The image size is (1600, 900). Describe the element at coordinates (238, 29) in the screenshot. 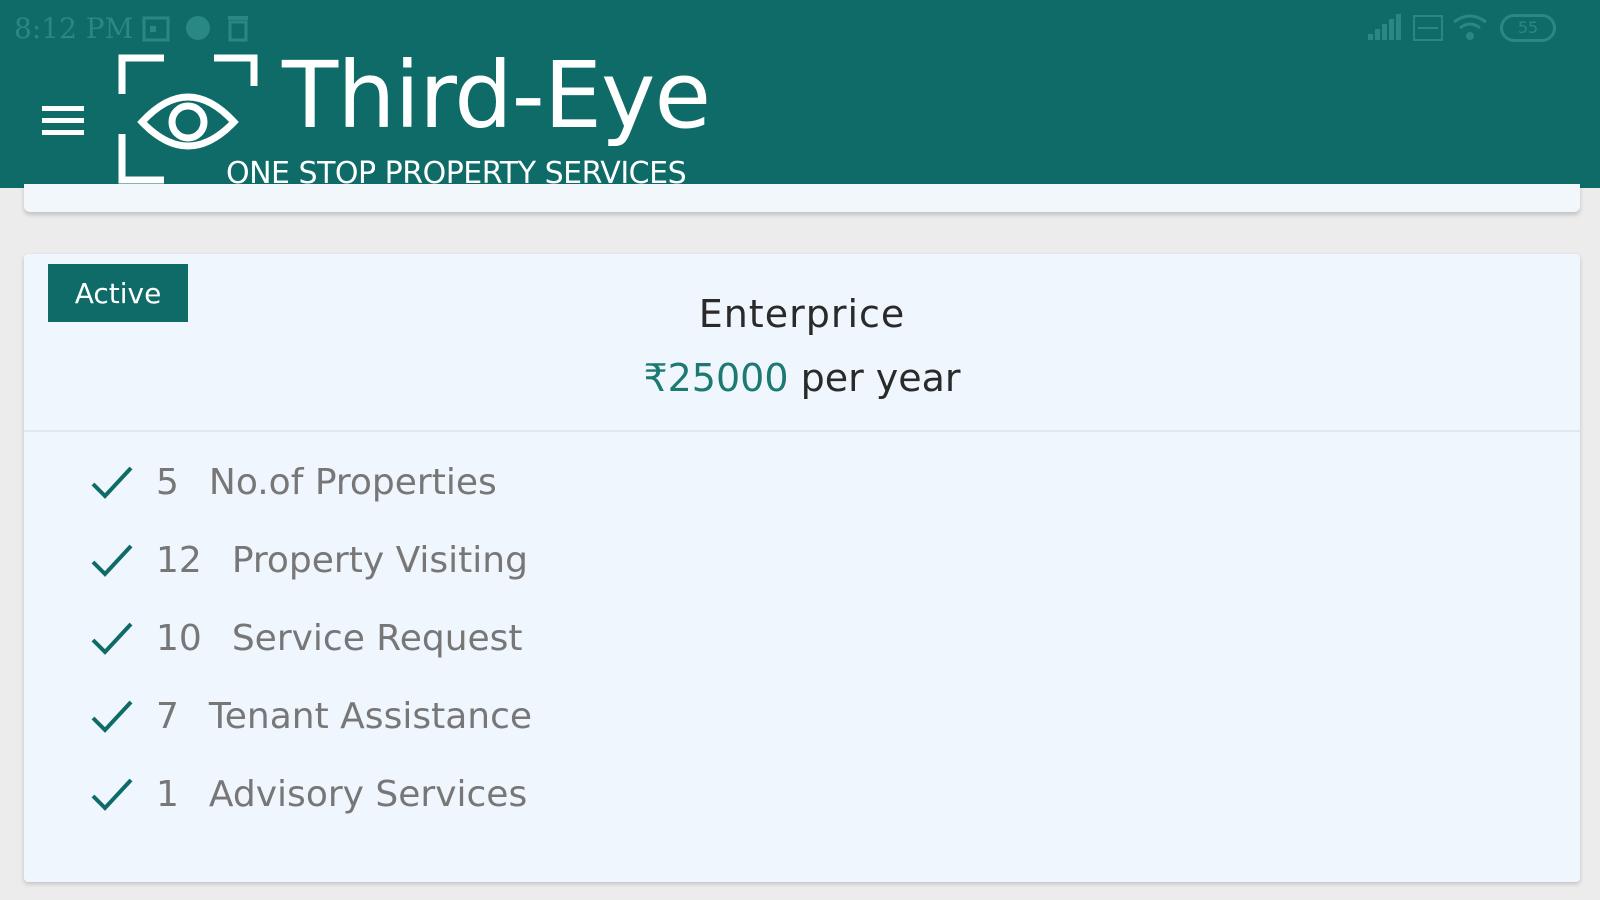

I see `trash-icon` at that location.